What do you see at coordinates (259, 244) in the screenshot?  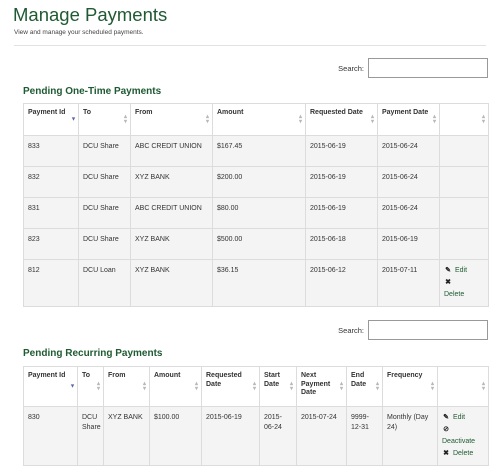 I see `cell-amount: $500.00` at bounding box center [259, 244].